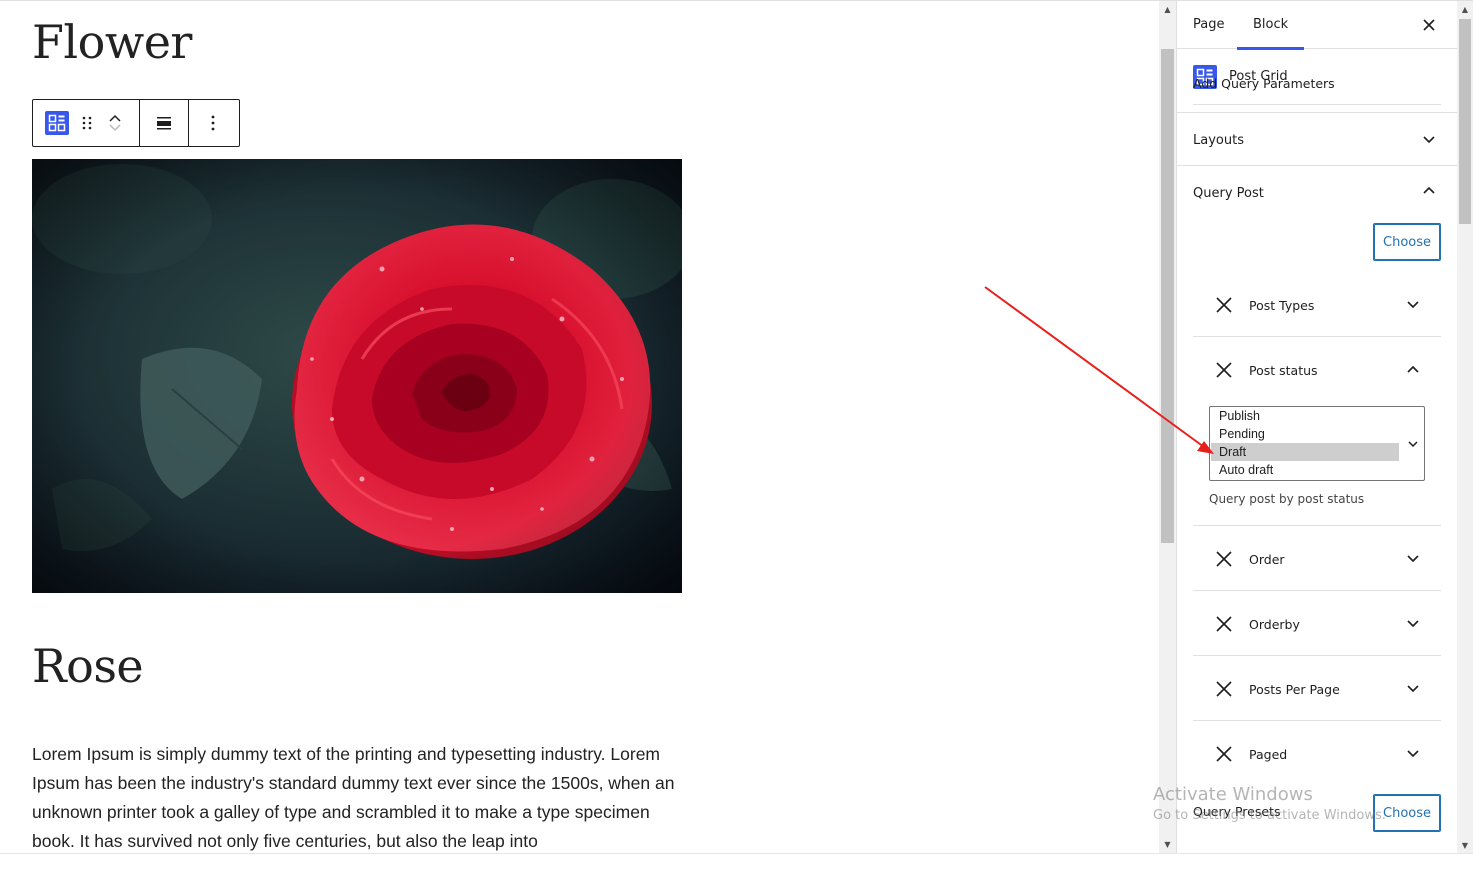 This screenshot has width=1473, height=876. Describe the element at coordinates (1294, 689) in the screenshot. I see `param-posts-per-page-label: Posts Per Page` at that location.